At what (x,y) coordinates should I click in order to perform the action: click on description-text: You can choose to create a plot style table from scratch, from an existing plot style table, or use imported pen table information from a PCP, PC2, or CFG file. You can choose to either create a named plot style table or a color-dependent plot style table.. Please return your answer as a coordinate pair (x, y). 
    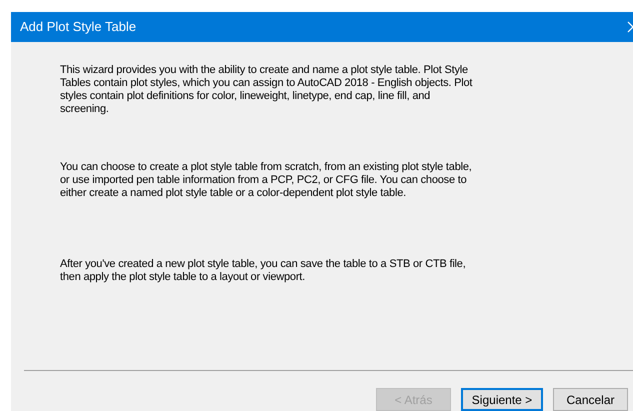
    Looking at the image, I should click on (266, 181).